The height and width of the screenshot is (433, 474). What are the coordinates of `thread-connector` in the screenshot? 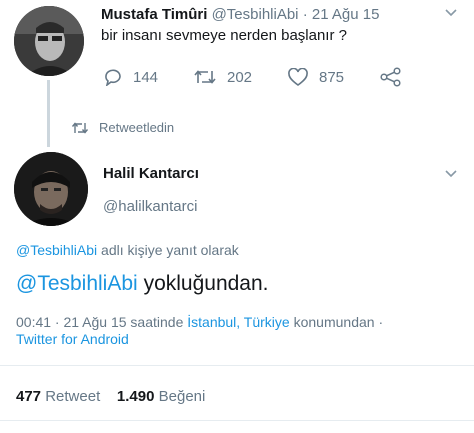 It's located at (48, 113).